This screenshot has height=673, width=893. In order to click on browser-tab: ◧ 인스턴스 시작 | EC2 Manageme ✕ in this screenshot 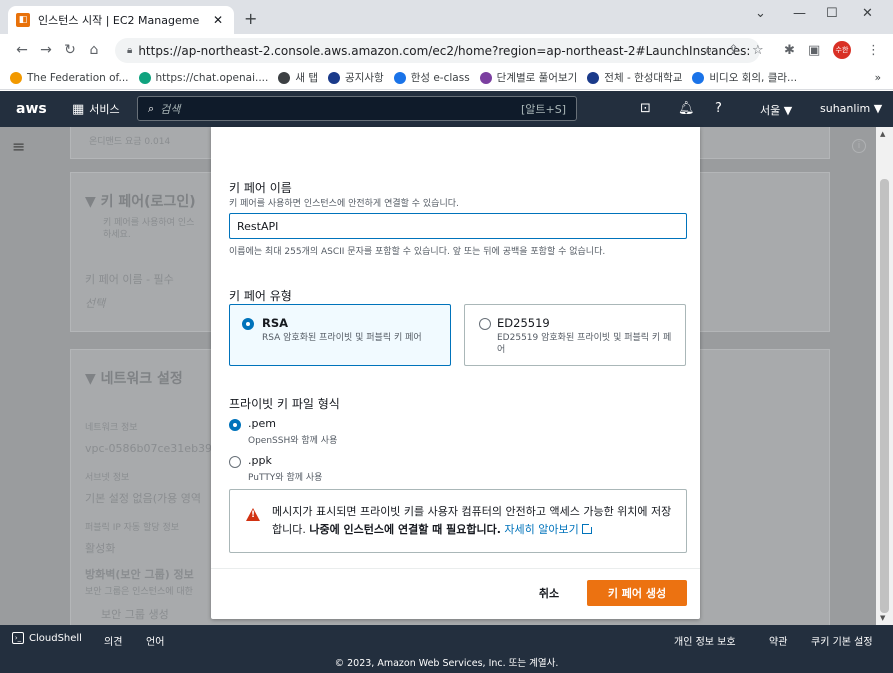, I will do `click(121, 20)`.